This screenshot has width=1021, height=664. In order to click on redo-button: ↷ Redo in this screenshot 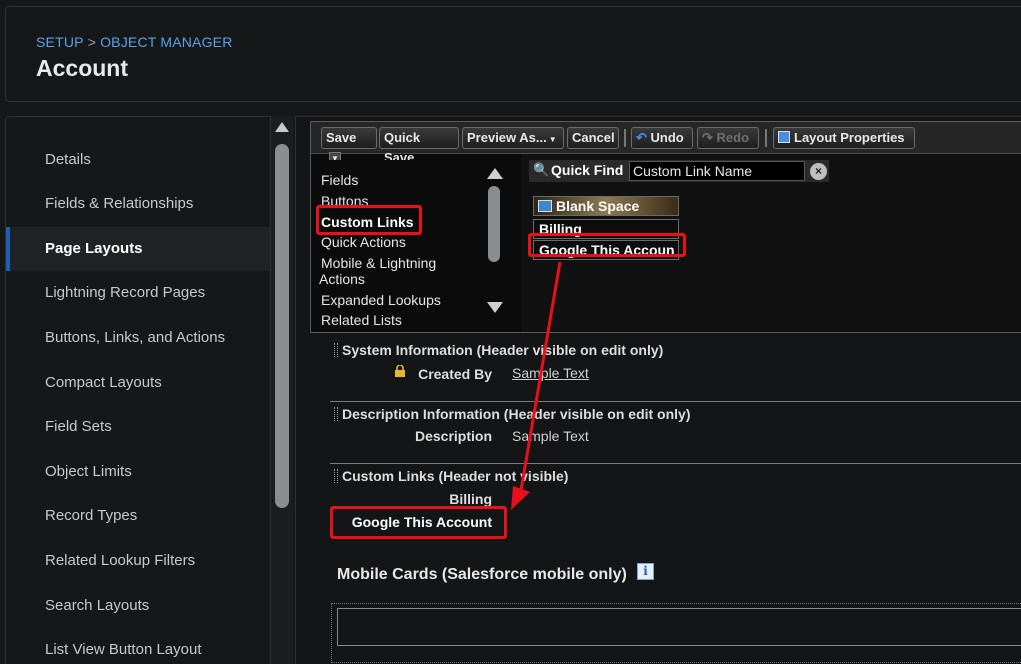, I will do `click(728, 138)`.